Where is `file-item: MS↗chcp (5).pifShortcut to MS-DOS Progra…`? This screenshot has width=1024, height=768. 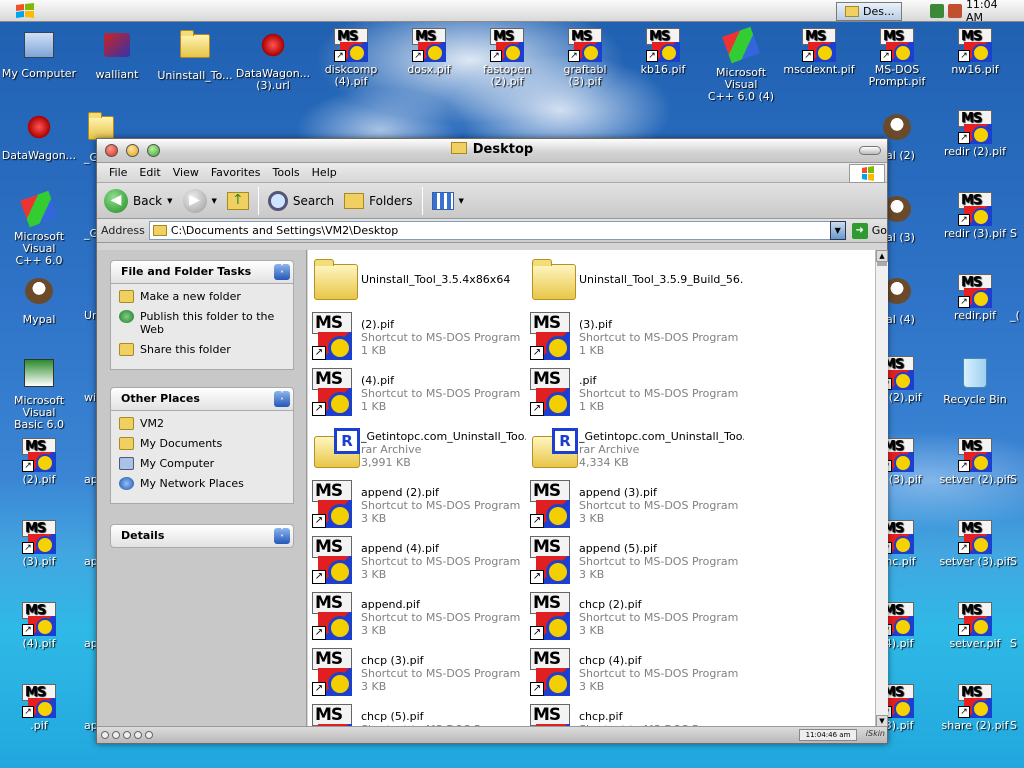 file-item: MS↗chcp (5).pifShortcut to MS-DOS Progra… is located at coordinates (417, 715).